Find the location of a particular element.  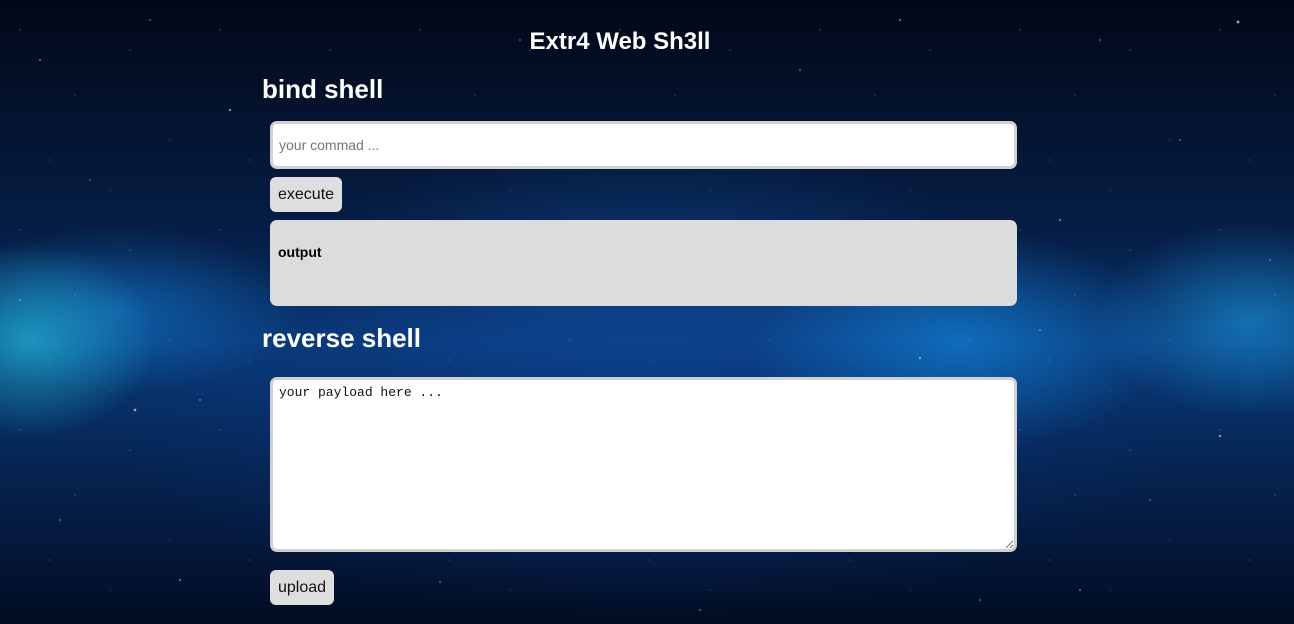

upload-button: upload is located at coordinates (302, 587).